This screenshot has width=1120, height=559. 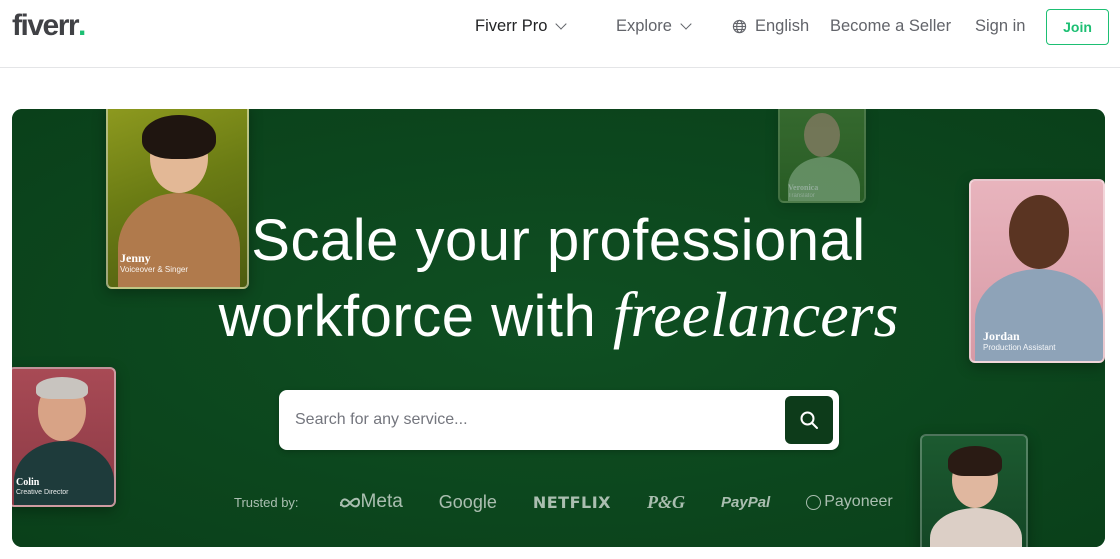 What do you see at coordinates (803, 187) in the screenshot?
I see `freelancer-name: Veronica` at bounding box center [803, 187].